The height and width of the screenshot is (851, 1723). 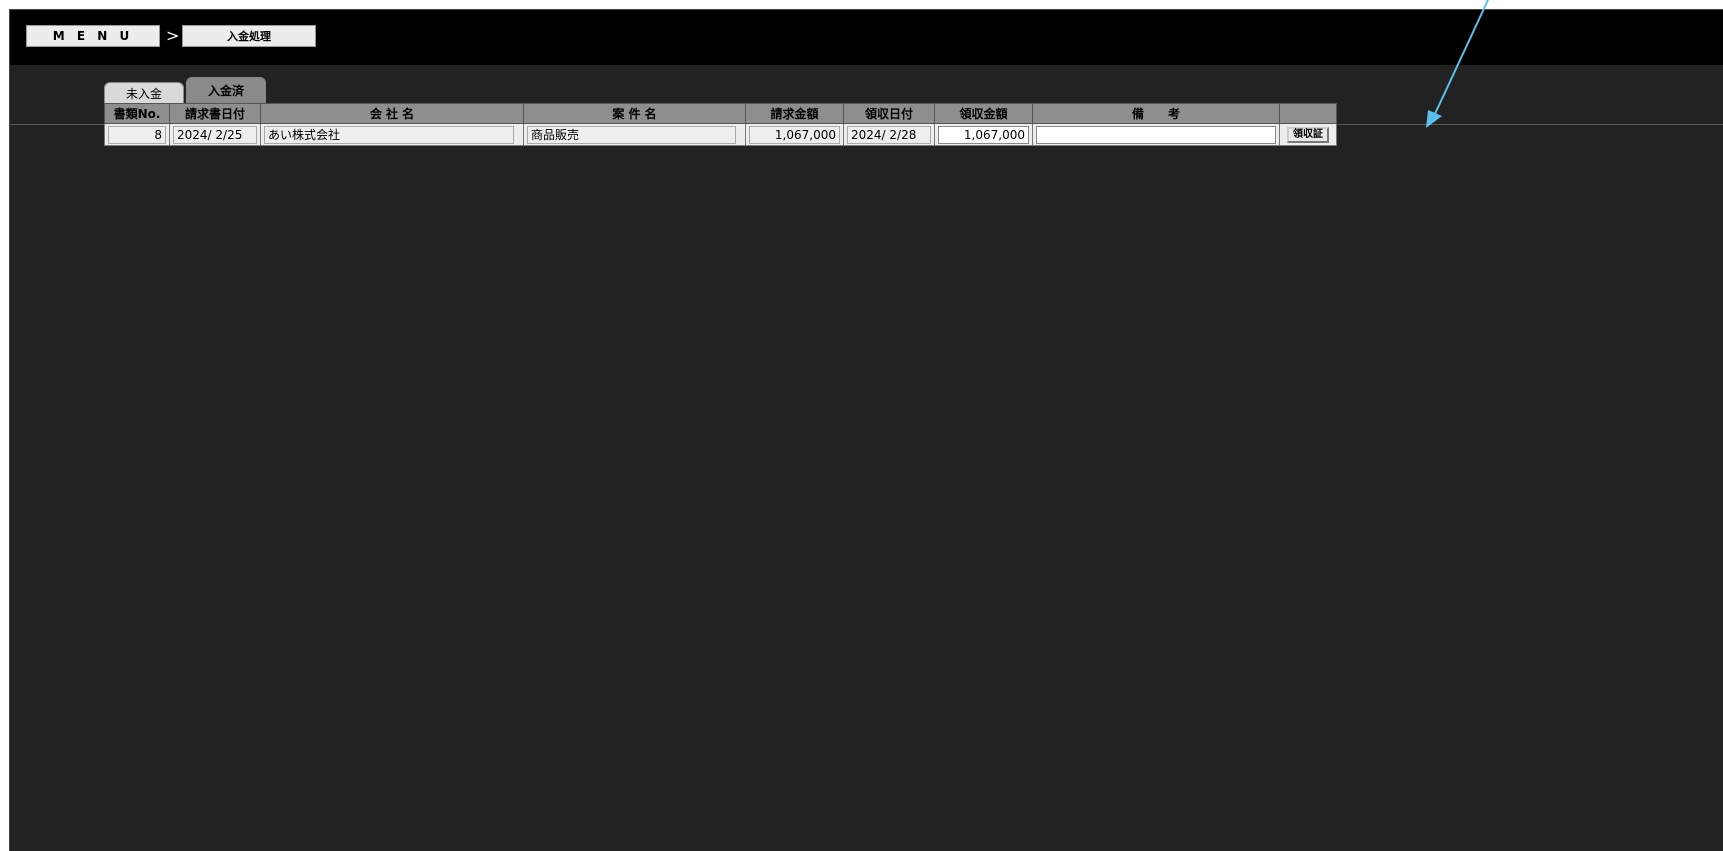 What do you see at coordinates (1457, 64) in the screenshot?
I see `arrow-pointer-icon` at bounding box center [1457, 64].